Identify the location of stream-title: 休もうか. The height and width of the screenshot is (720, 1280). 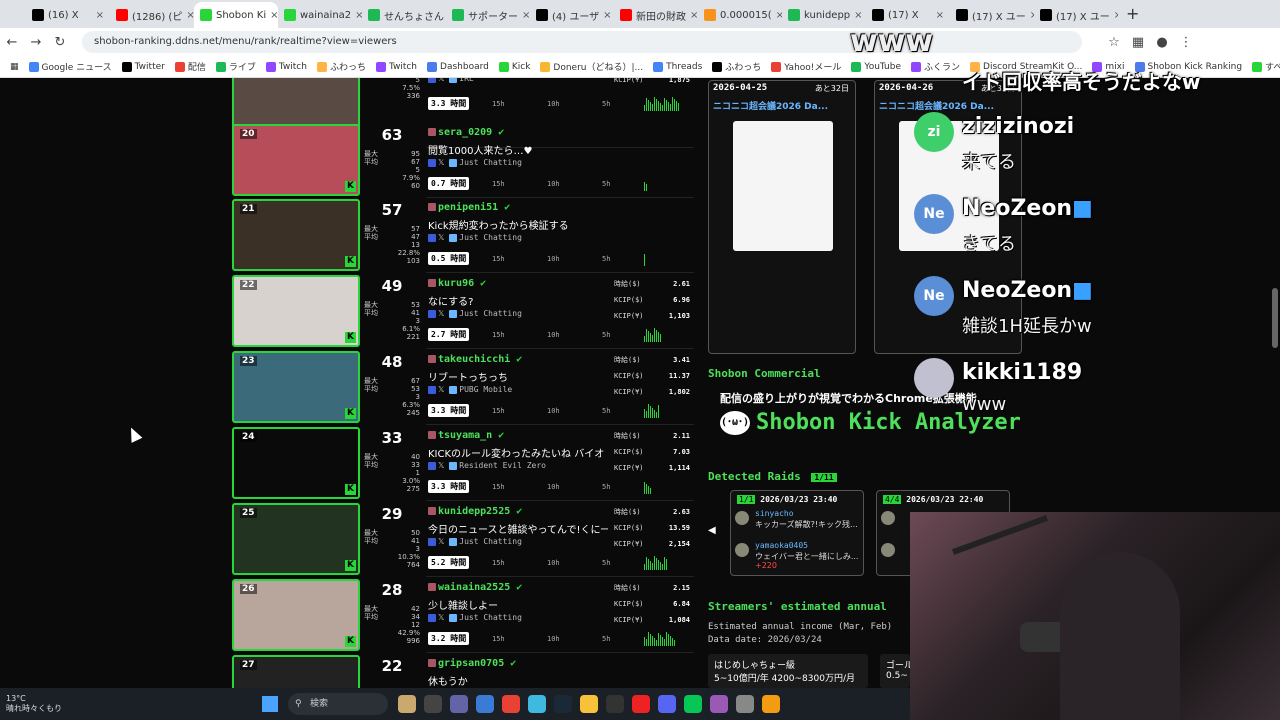
(518, 680).